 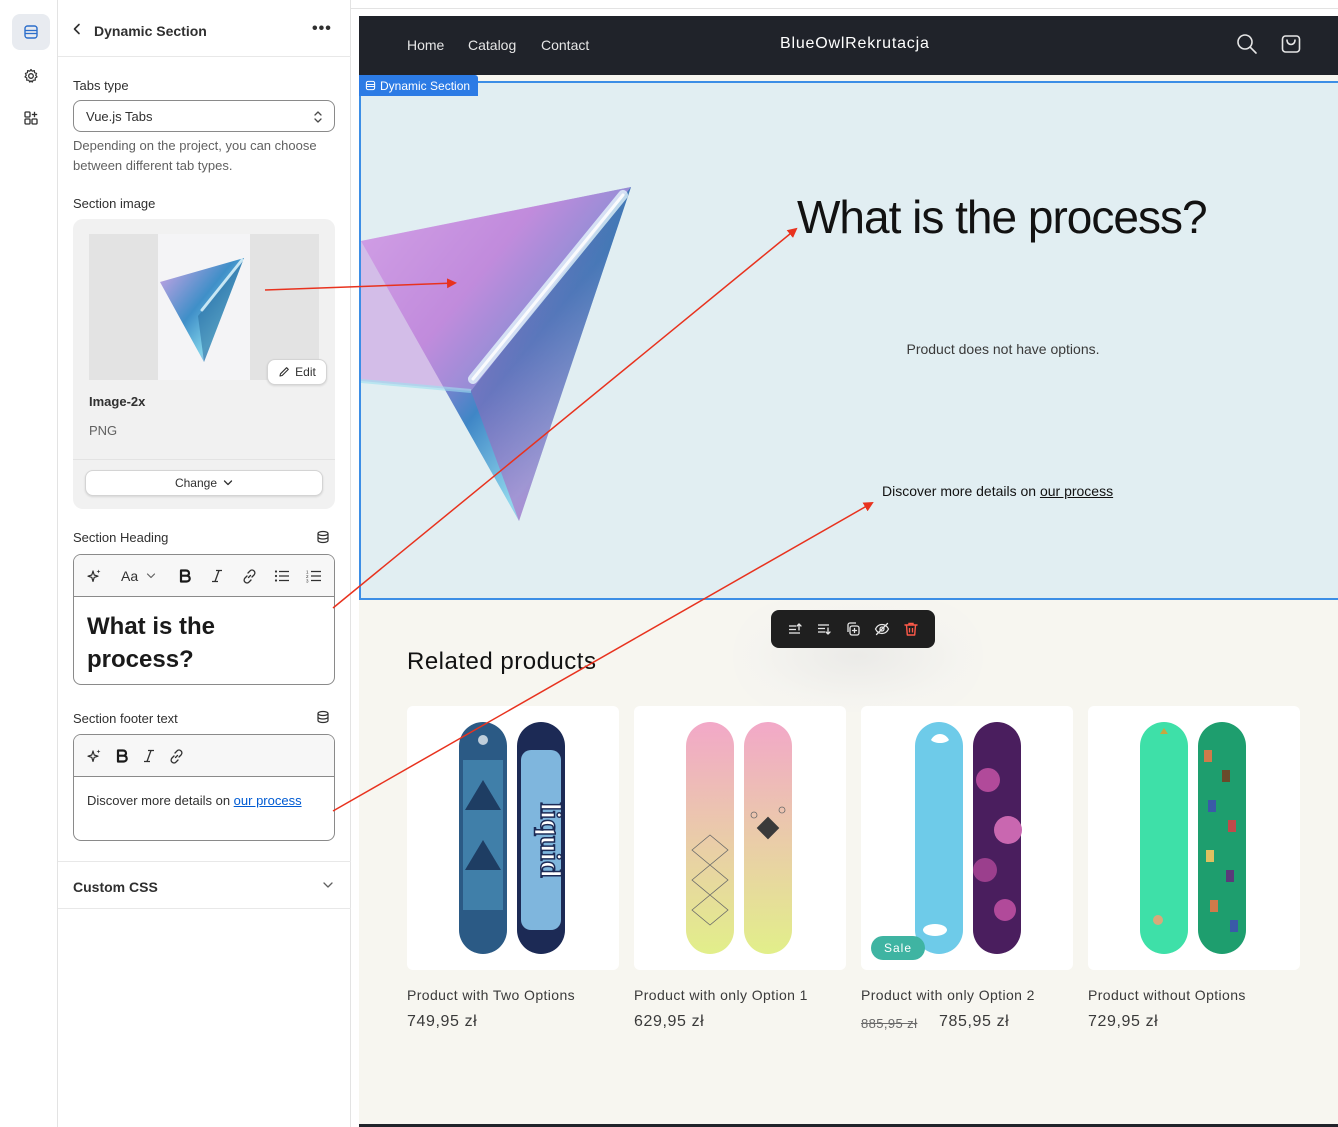 I want to click on apps-icon, so click(x=31, y=118).